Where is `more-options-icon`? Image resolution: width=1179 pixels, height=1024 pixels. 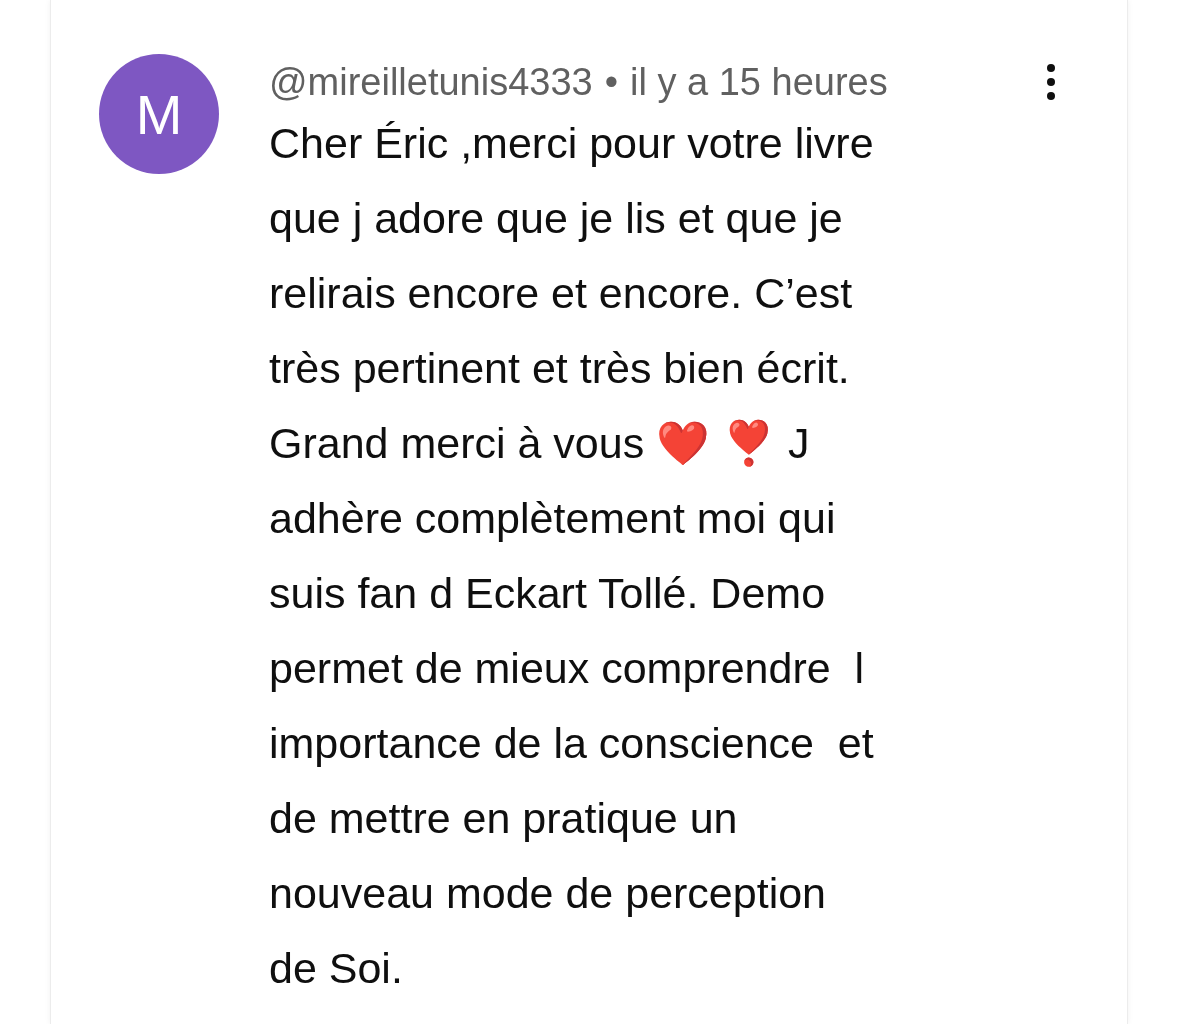 more-options-icon is located at coordinates (1051, 82).